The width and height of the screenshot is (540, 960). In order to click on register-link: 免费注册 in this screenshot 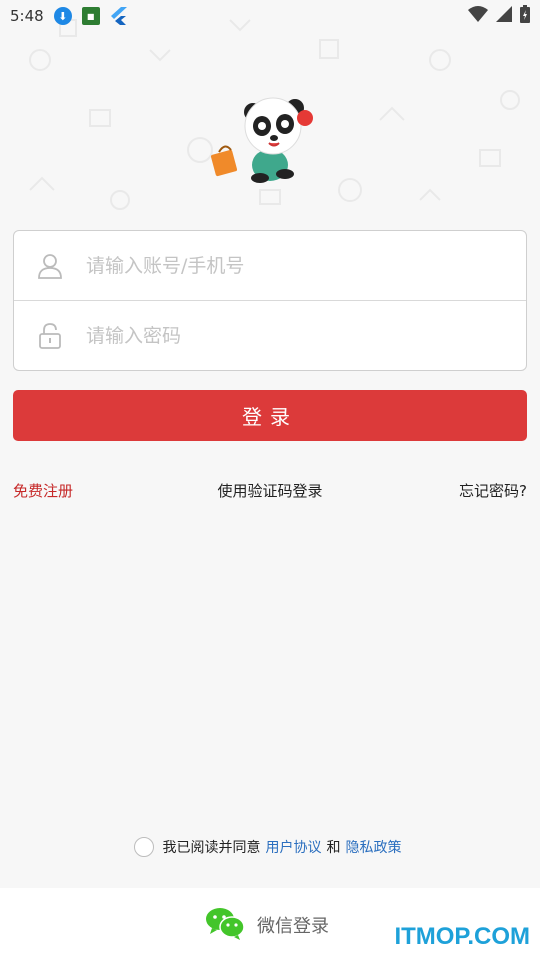, I will do `click(43, 490)`.